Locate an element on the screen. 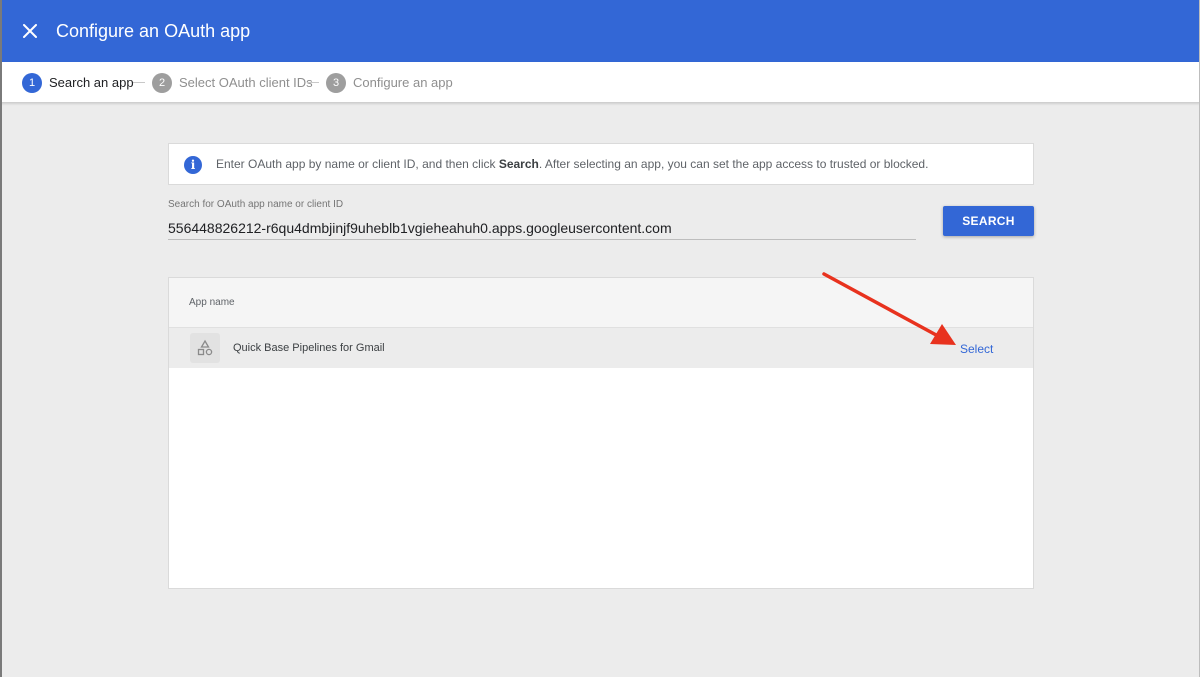 The width and height of the screenshot is (1200, 677). table-row: Quick Base Pipelines for Gmail Select is located at coordinates (601, 348).